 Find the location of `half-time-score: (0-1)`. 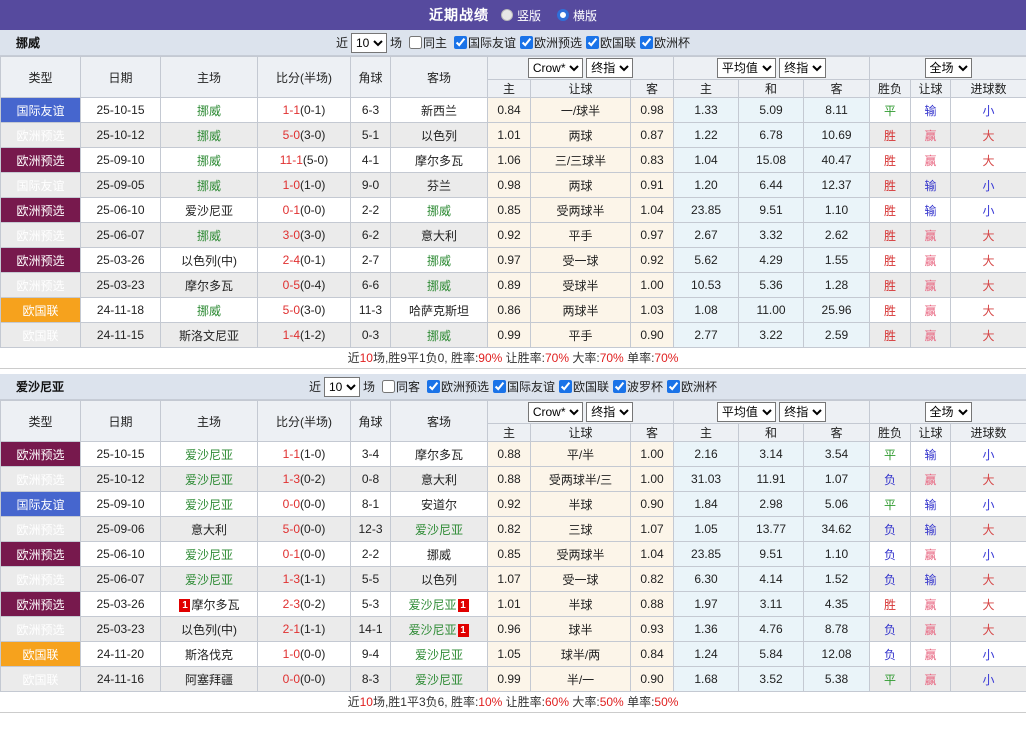

half-time-score: (0-1) is located at coordinates (313, 260).